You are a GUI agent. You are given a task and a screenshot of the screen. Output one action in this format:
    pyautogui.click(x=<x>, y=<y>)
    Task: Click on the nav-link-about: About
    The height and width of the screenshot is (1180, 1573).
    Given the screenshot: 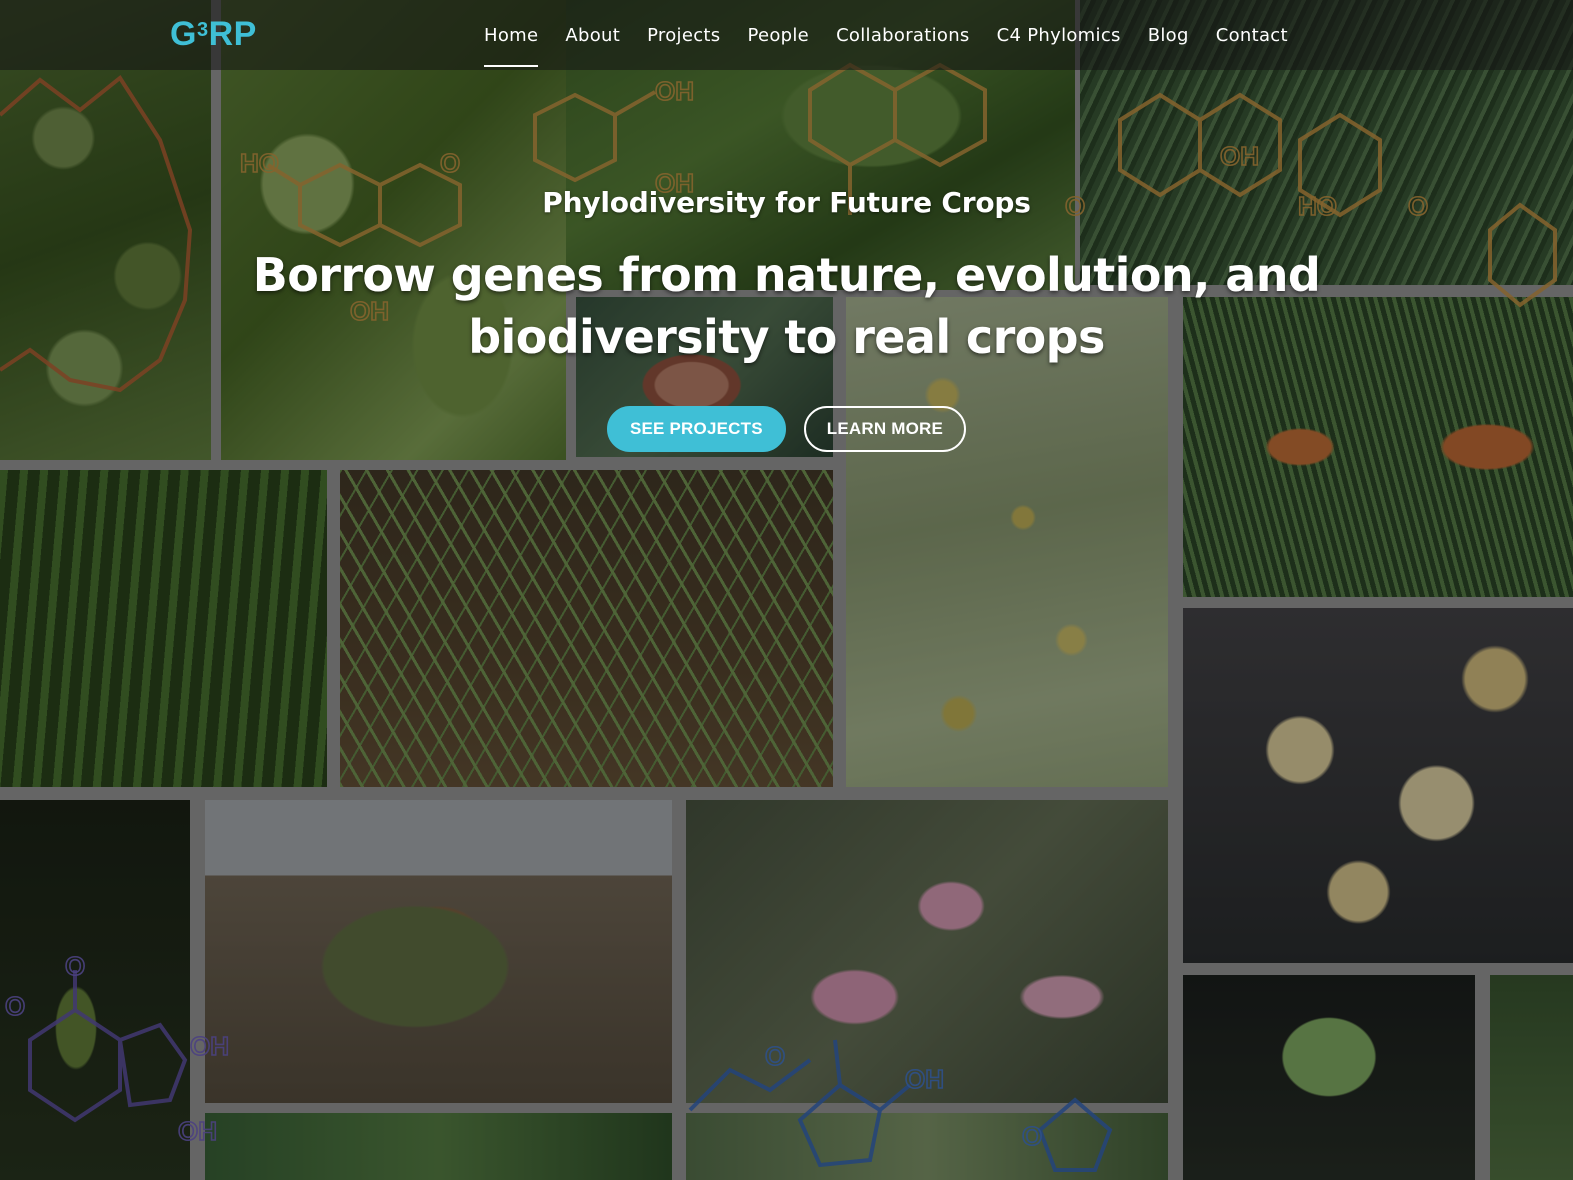 What is the action you would take?
    pyautogui.click(x=592, y=35)
    